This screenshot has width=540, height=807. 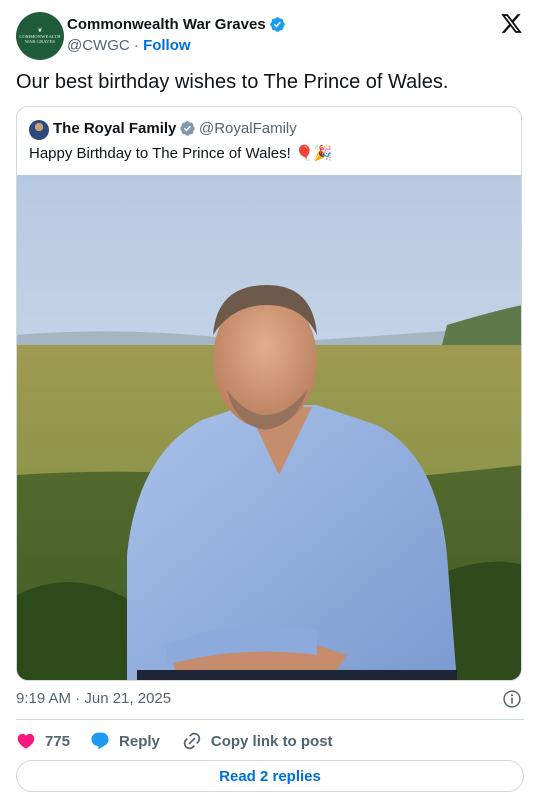 What do you see at coordinates (167, 45) in the screenshot?
I see `follow-button: Follow` at bounding box center [167, 45].